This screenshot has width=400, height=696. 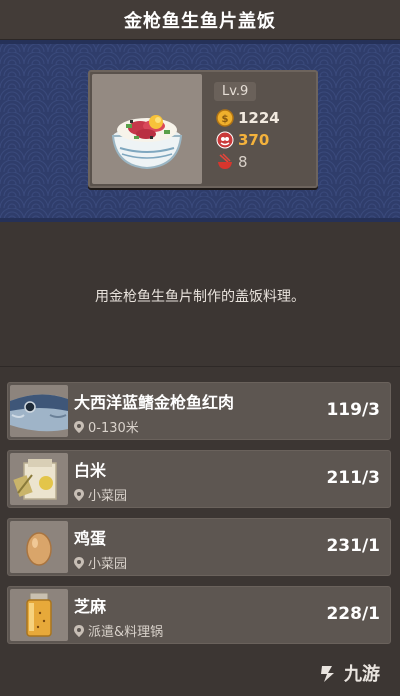 I want to click on coin-icon: $, so click(x=225, y=118).